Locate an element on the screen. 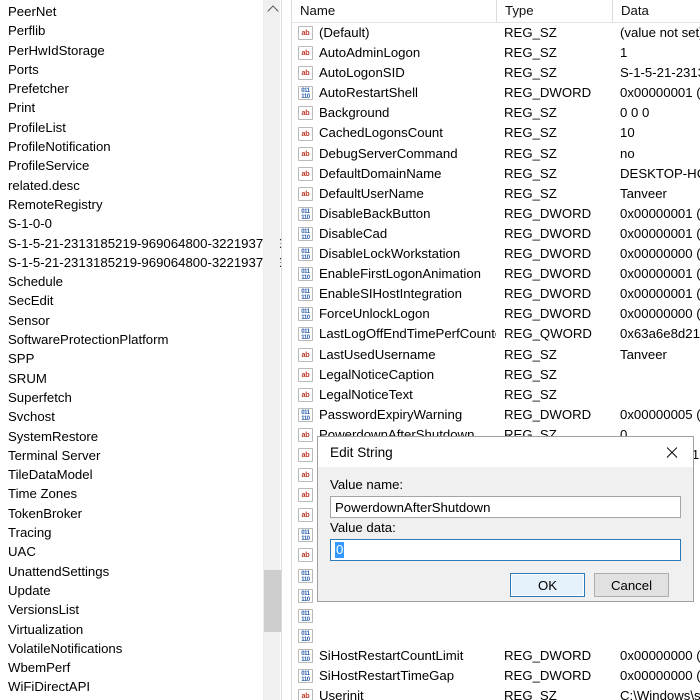 This screenshot has width=700, height=700. sidebar-item-print: Print is located at coordinates (146, 107).